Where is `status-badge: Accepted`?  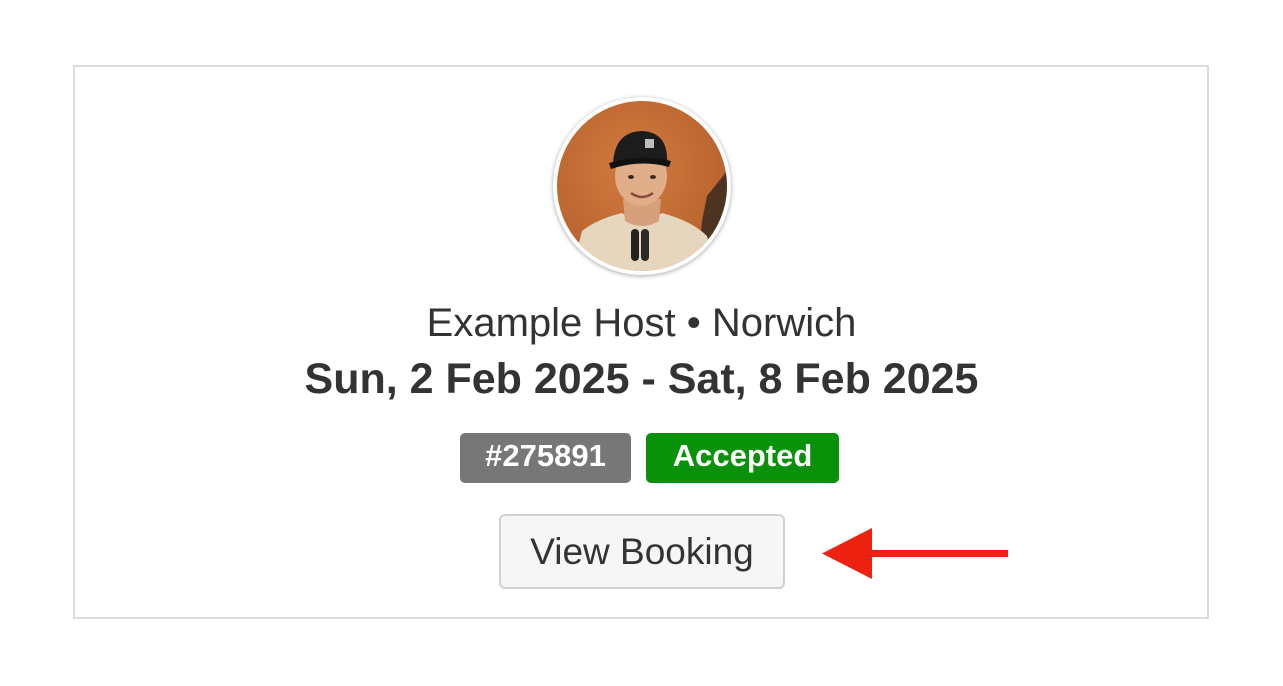
status-badge: Accepted is located at coordinates (742, 458).